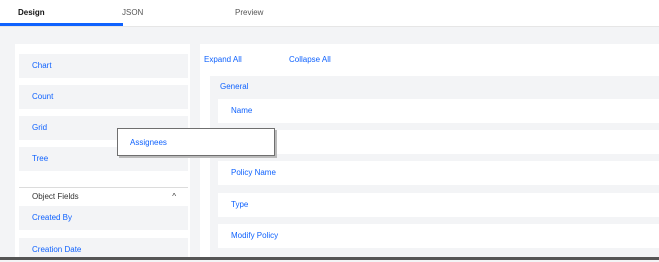 This screenshot has height=262, width=659. I want to click on chevron-up-icon: ^, so click(174, 197).